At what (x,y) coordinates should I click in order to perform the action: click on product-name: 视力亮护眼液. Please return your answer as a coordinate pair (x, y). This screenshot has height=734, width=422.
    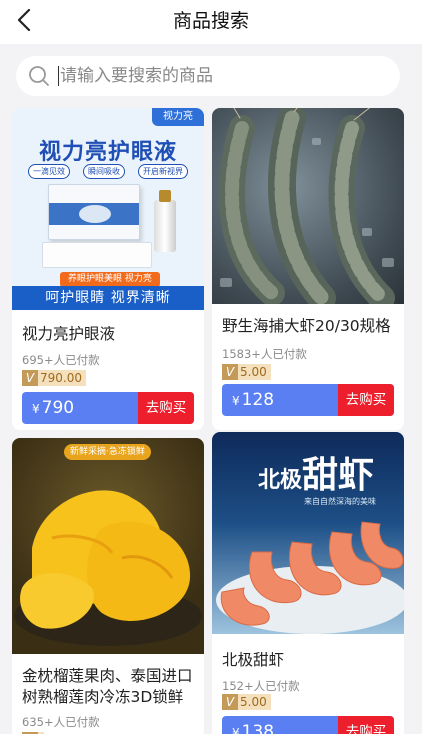
    Looking at the image, I should click on (69, 334).